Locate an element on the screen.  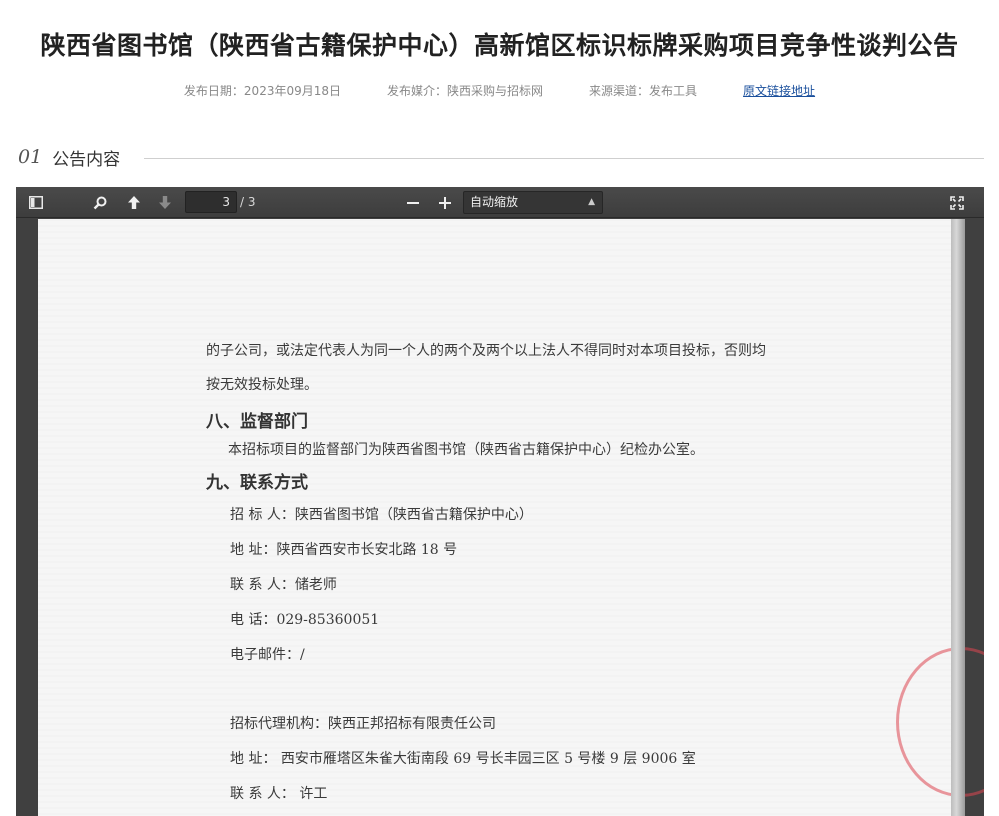
plus-icon is located at coordinates (445, 202).